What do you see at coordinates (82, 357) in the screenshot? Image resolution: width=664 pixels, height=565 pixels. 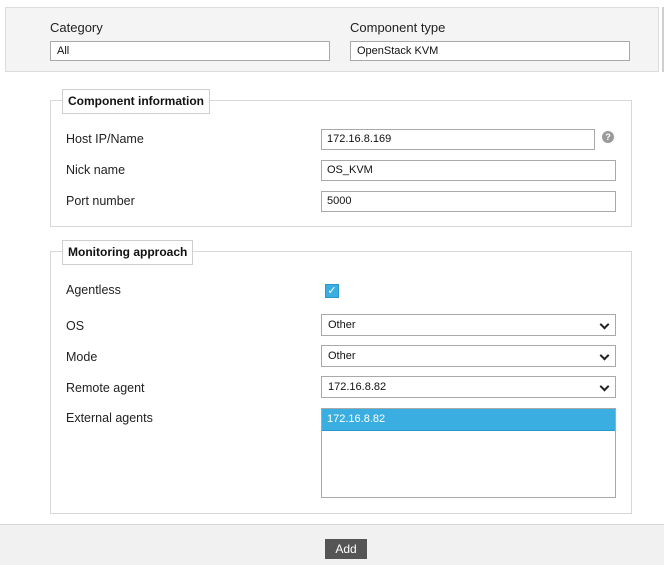 I see `mode-label: Mode` at bounding box center [82, 357].